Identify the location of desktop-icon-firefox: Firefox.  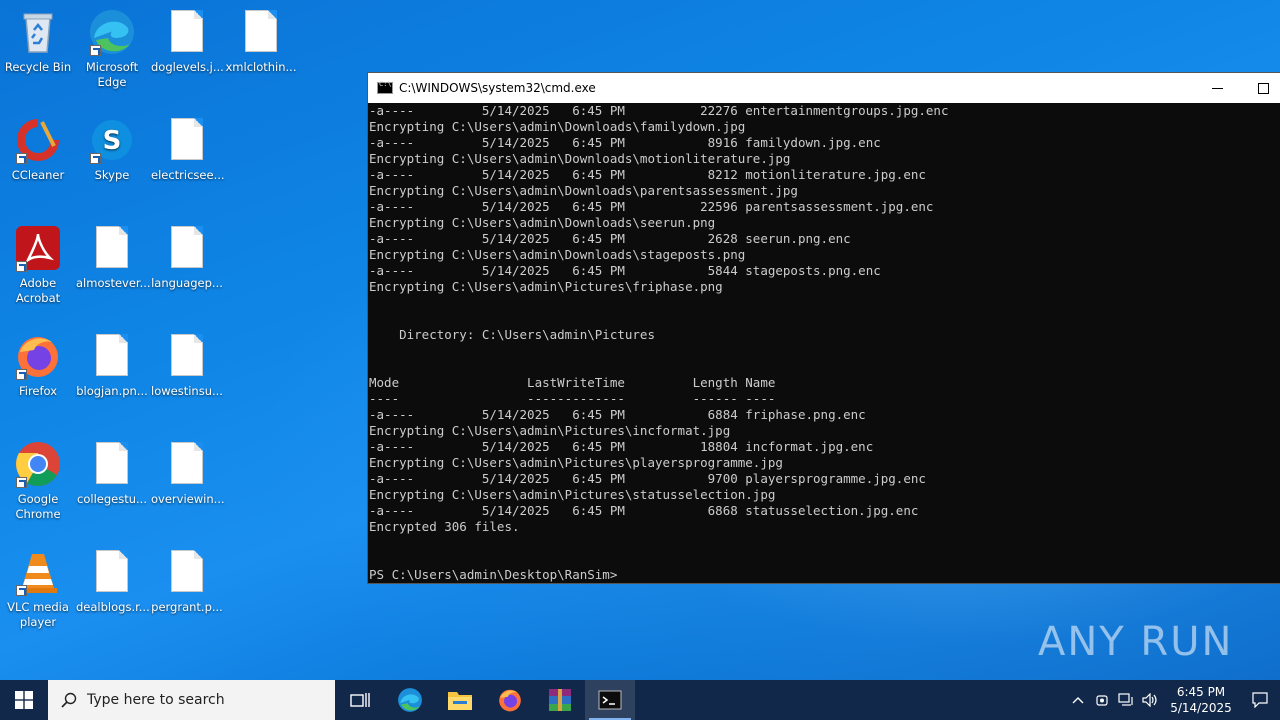
(38, 365).